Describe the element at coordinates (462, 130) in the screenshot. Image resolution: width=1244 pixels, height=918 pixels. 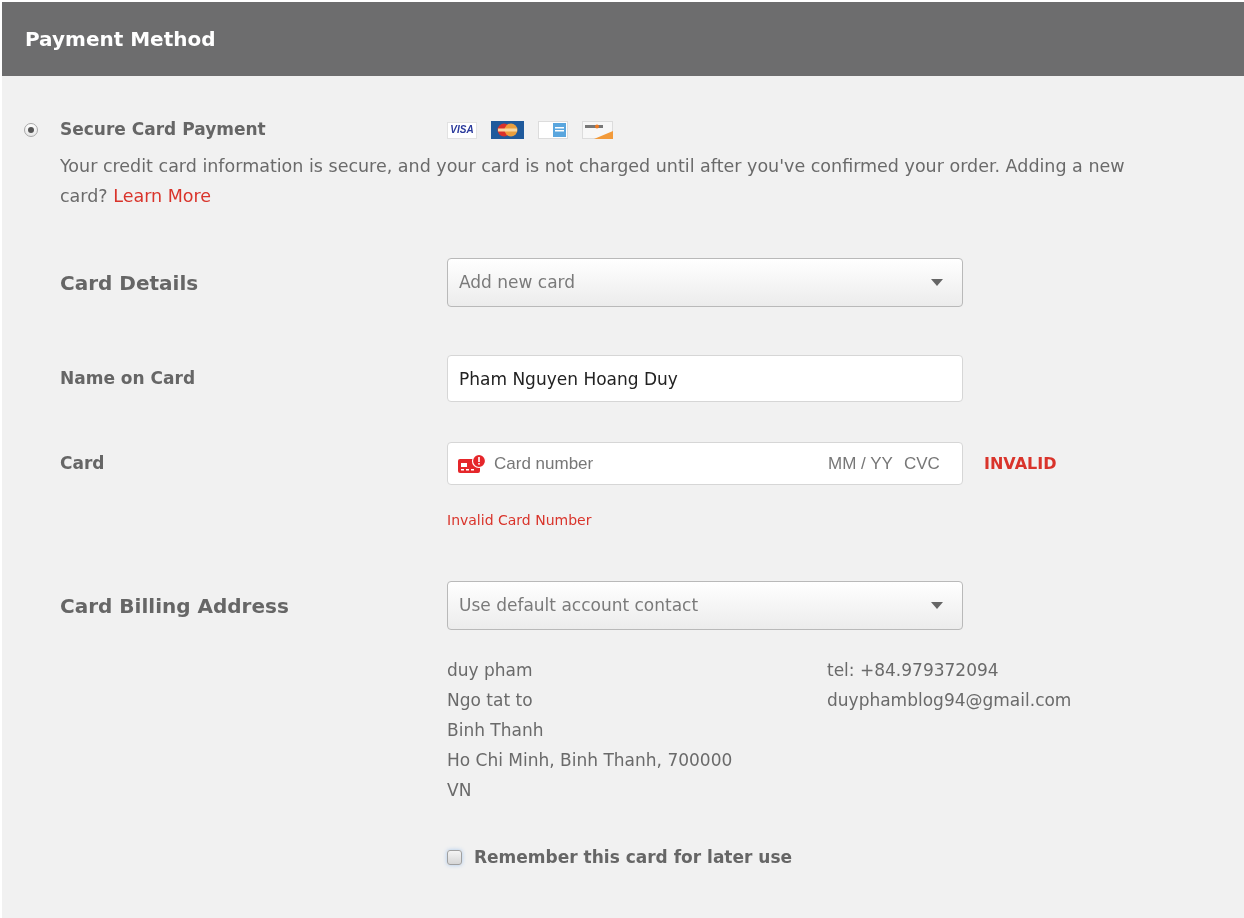
I see `visa-card-logo: VISA` at that location.